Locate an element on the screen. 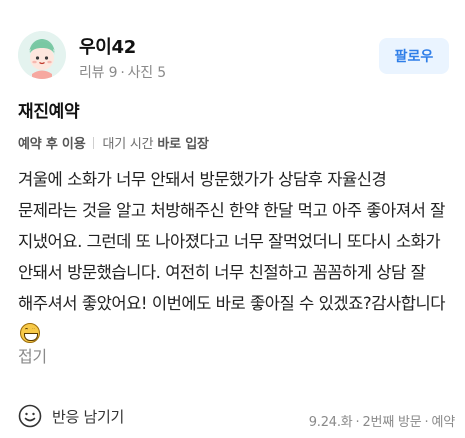 The image size is (465, 438). wait-value: 바로 입장 is located at coordinates (183, 144).